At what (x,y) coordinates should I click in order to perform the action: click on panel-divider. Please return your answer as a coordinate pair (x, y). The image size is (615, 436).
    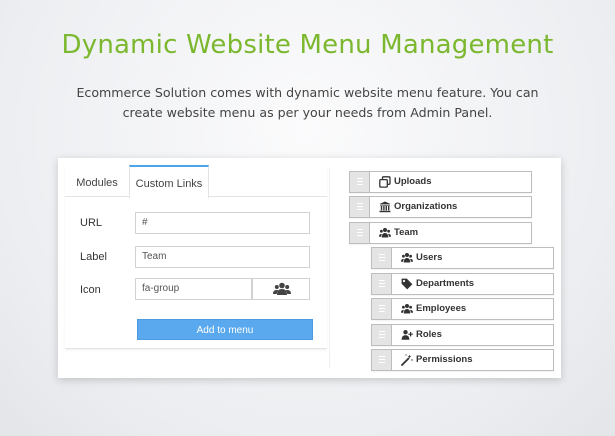
    Looking at the image, I should click on (329, 268).